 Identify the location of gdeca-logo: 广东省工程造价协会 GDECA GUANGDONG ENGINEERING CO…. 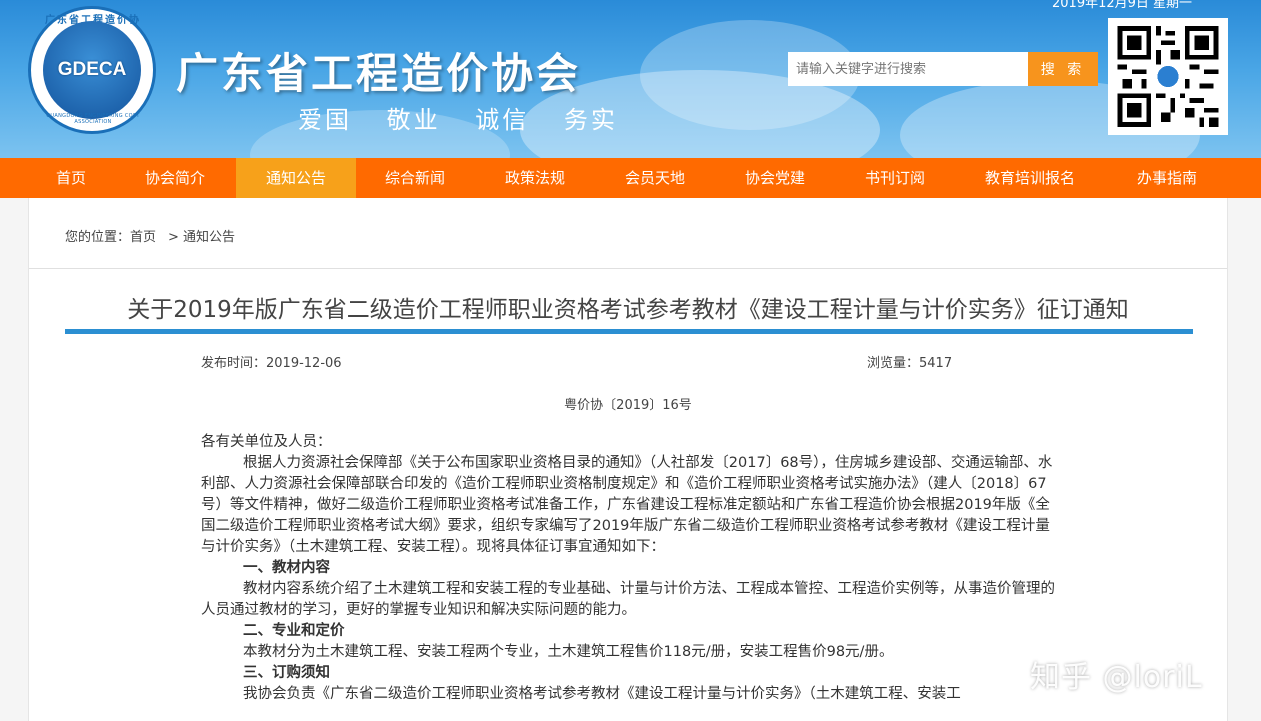
(92, 70).